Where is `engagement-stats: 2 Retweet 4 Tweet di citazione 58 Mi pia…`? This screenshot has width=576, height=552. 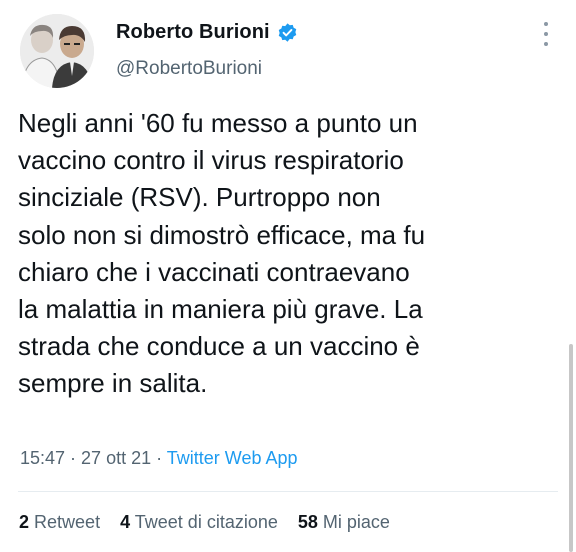 engagement-stats: 2 Retweet 4 Tweet di citazione 58 Mi pia… is located at coordinates (204, 522).